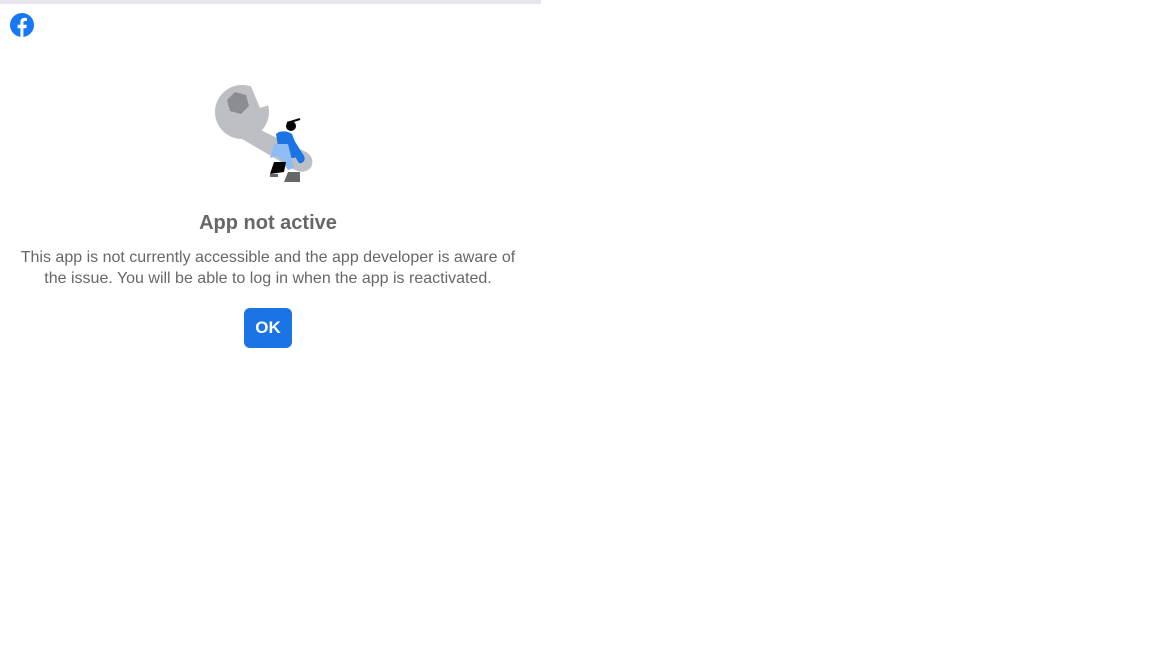  Describe the element at coordinates (268, 328) in the screenshot. I see `ok-button: OK` at that location.